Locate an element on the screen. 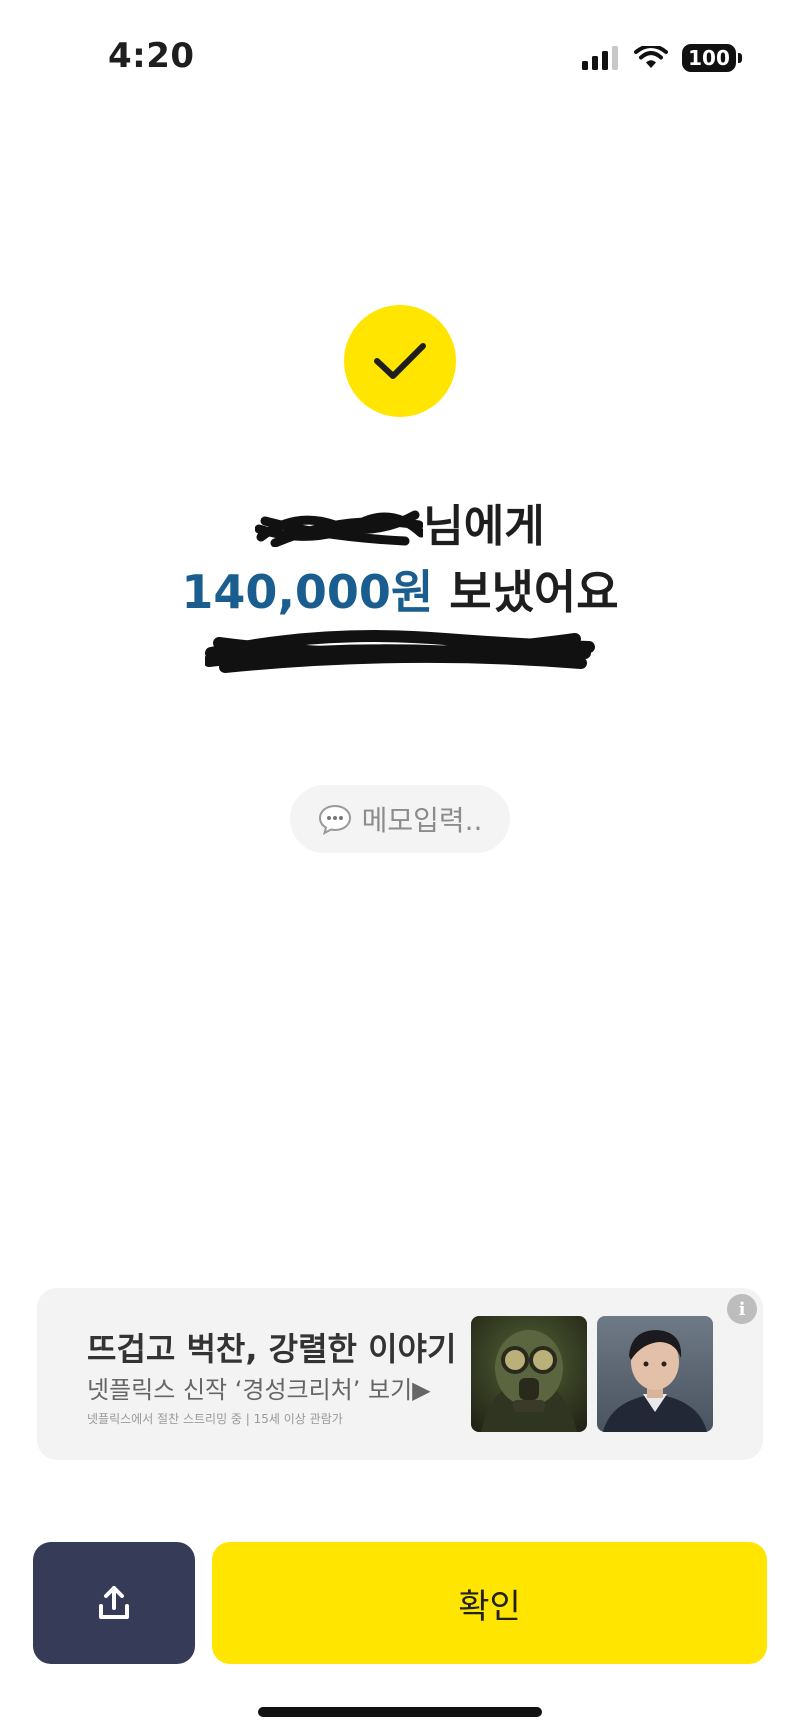 This screenshot has height=1734, width=800. status-time: 4:20 is located at coordinates (151, 56).